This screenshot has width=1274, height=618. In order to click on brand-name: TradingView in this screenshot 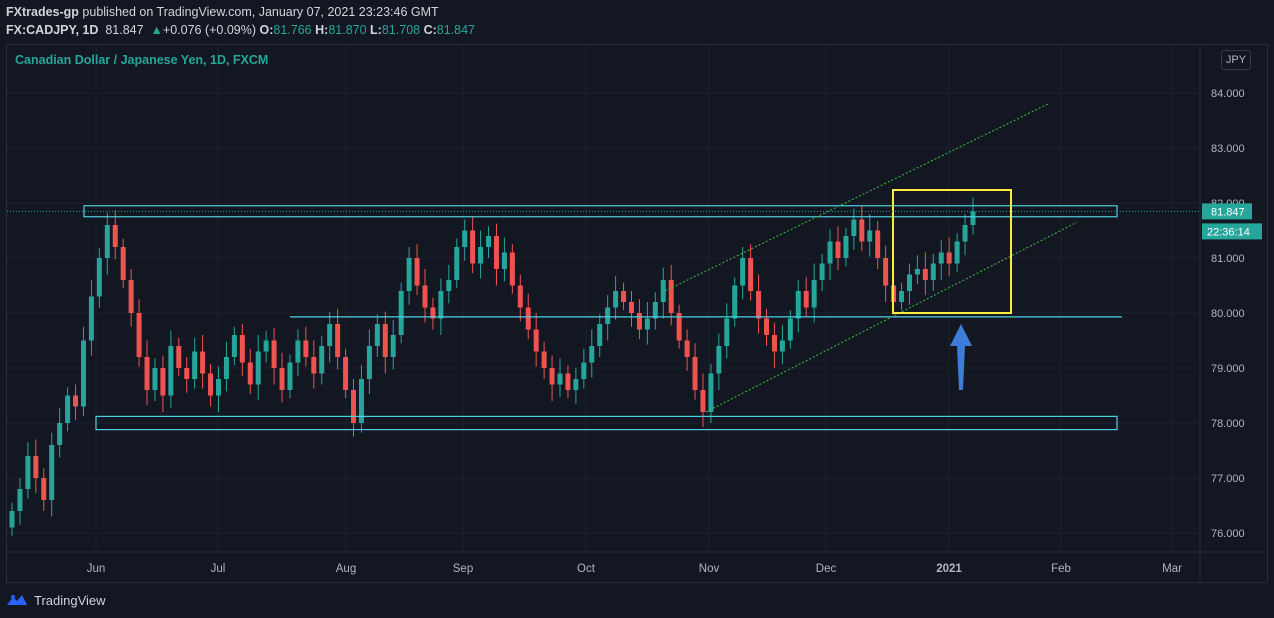, I will do `click(70, 600)`.